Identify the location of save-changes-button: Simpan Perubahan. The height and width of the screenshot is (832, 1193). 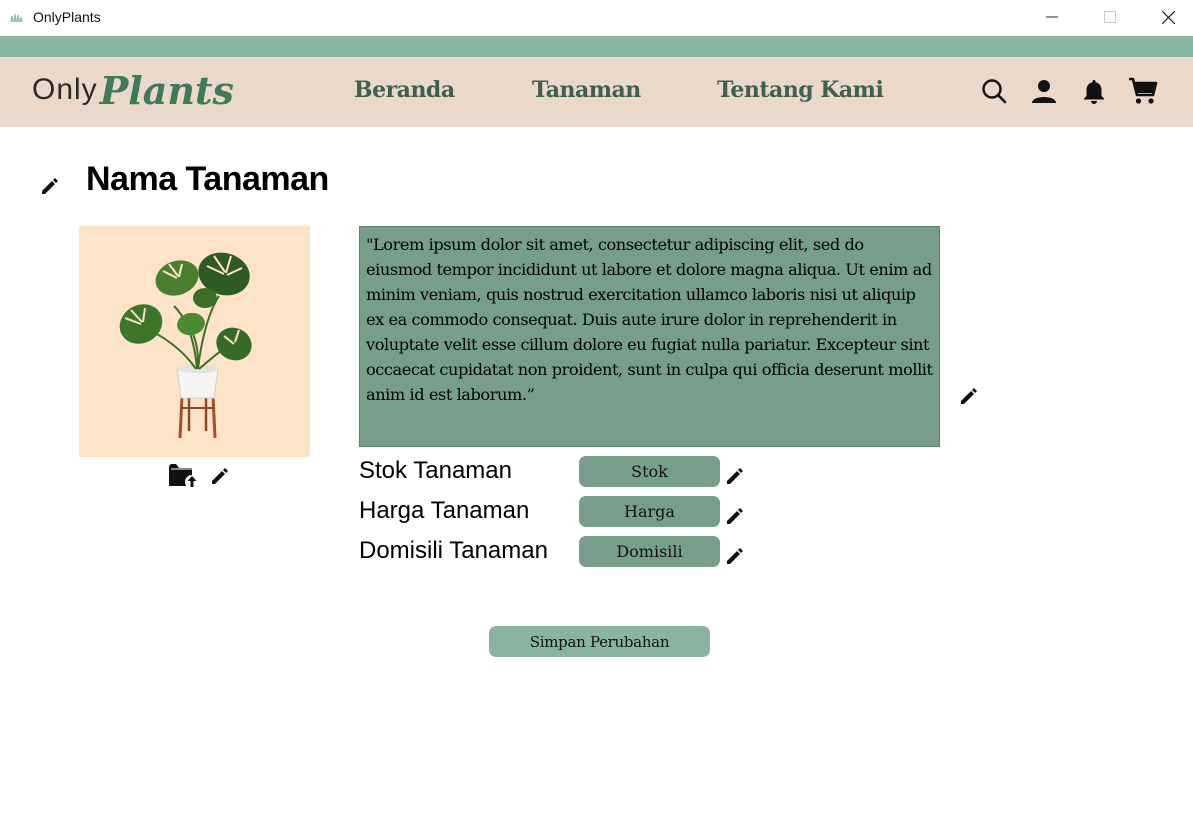
(599, 641).